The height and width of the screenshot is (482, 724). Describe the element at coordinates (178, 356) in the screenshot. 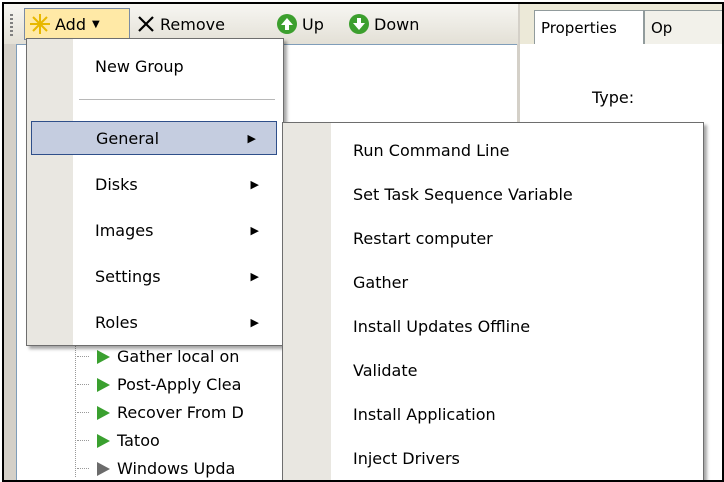

I see `tree-item-label: Gather local on` at that location.